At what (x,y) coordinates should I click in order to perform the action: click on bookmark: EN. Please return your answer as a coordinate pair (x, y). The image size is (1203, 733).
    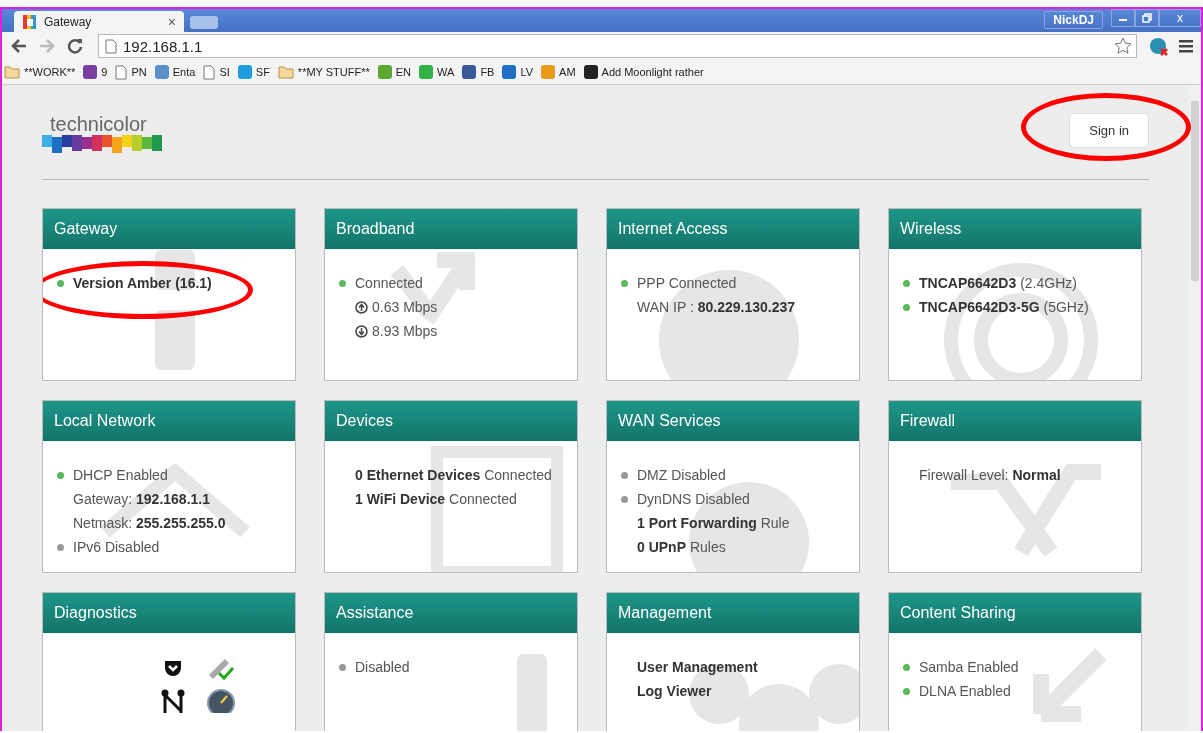
    Looking at the image, I should click on (394, 72).